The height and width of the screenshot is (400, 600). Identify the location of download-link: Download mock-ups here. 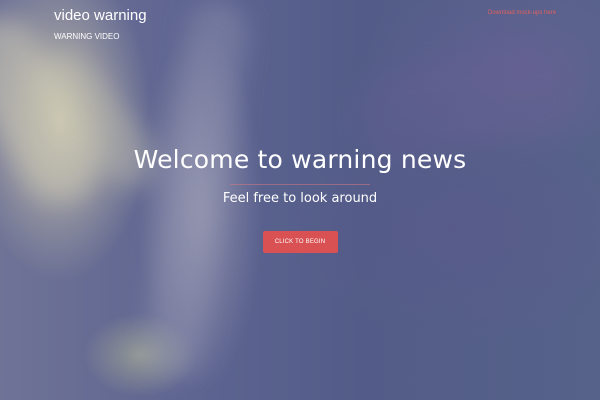
(522, 13).